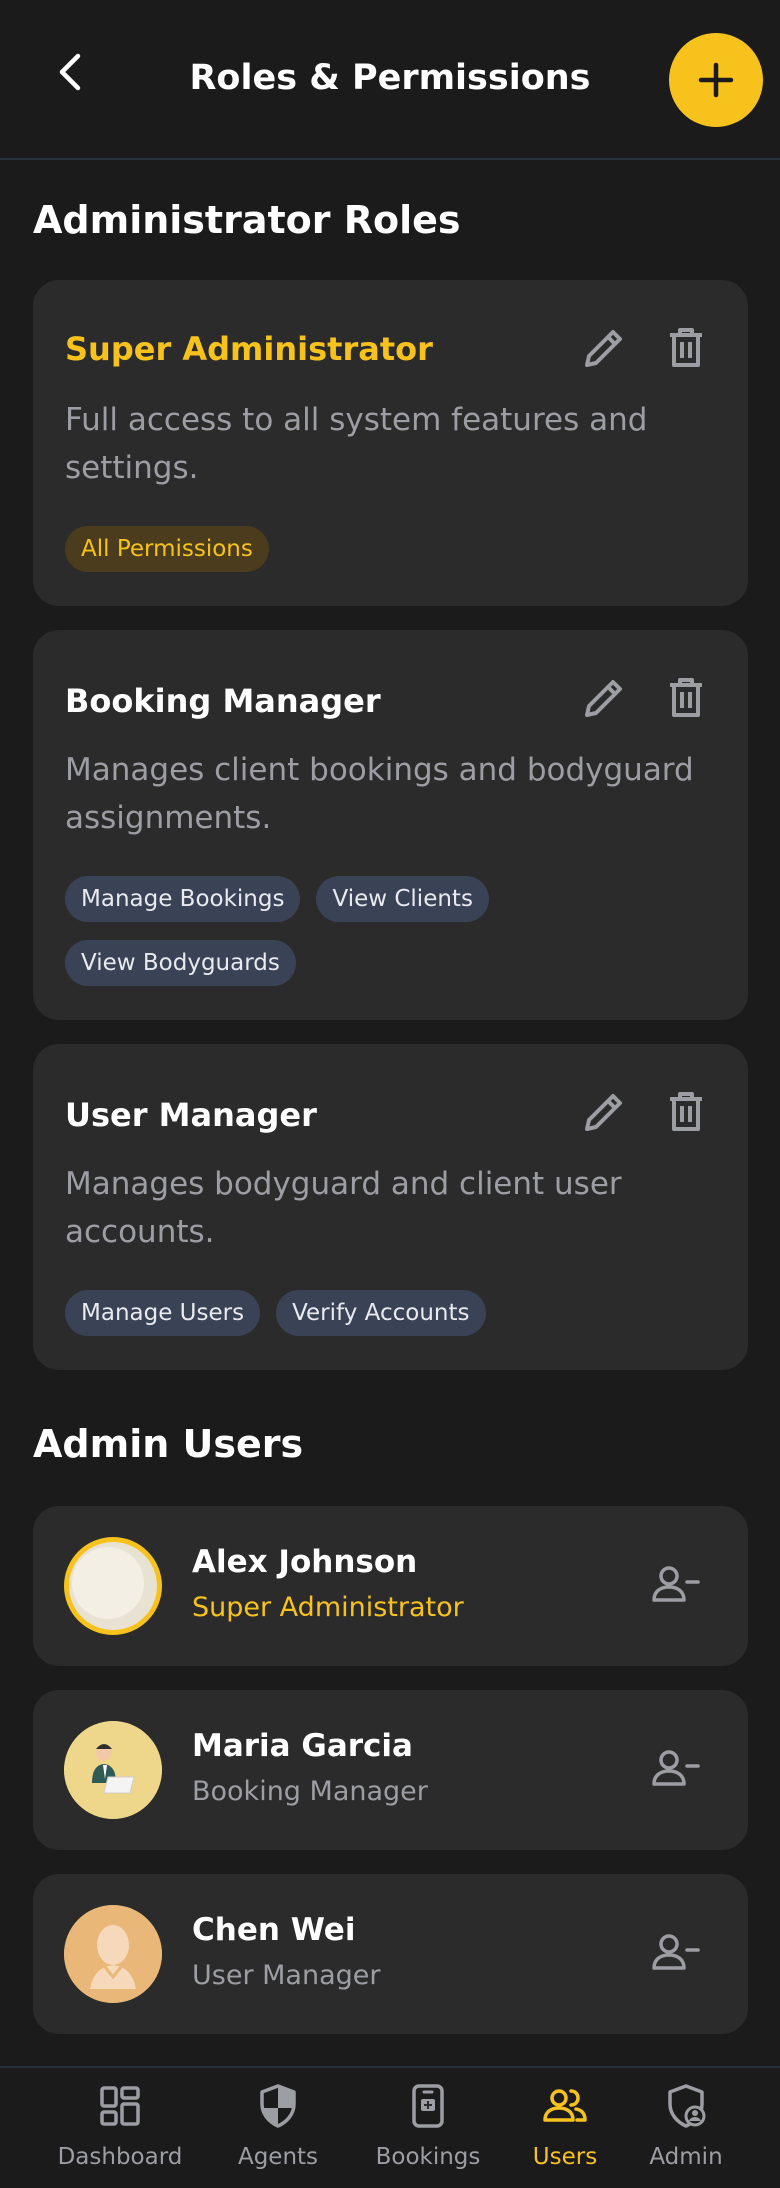  What do you see at coordinates (310, 1791) in the screenshot?
I see `user-role: Booking Manager` at bounding box center [310, 1791].